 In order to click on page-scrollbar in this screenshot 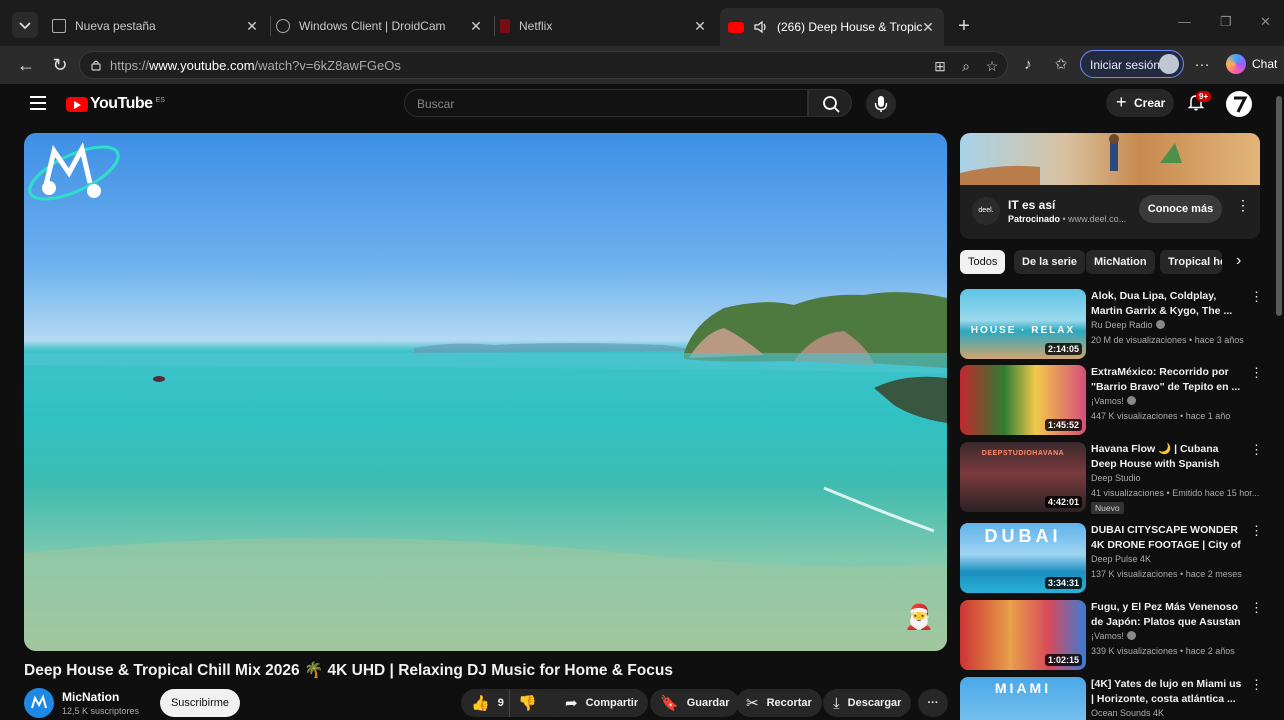, I will do `click(1279, 206)`.